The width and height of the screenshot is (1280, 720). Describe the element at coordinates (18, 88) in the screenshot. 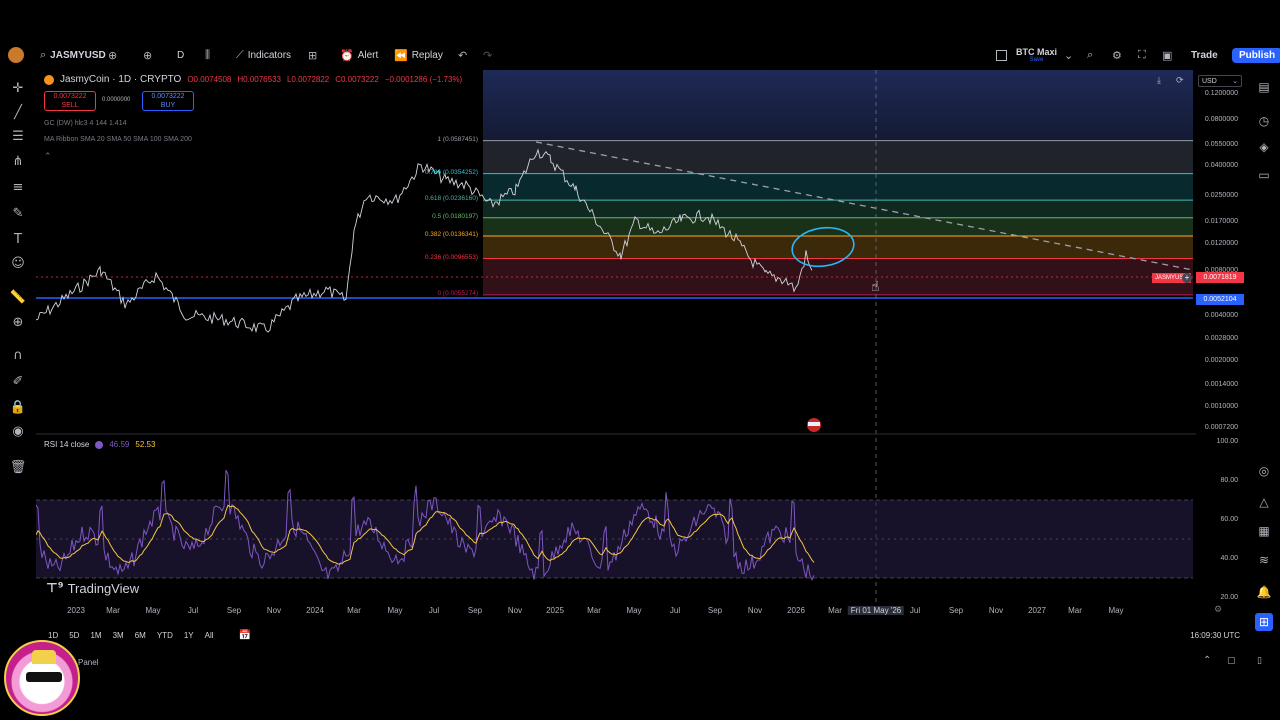

I see `crosshair-icon: ✛` at that location.